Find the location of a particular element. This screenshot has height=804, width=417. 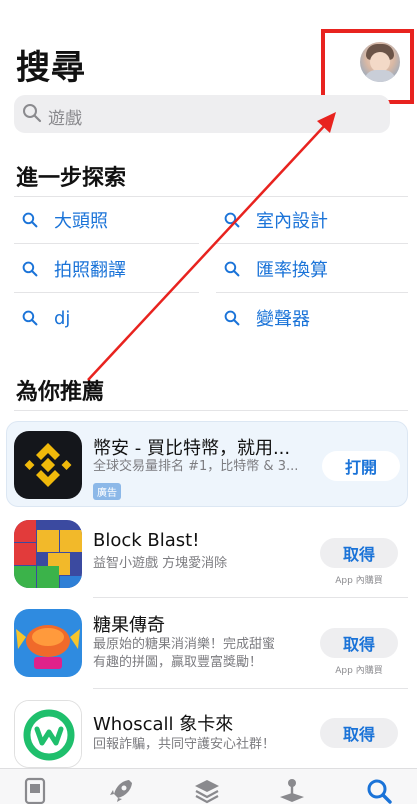

page-title: 搜尋 is located at coordinates (51, 68).